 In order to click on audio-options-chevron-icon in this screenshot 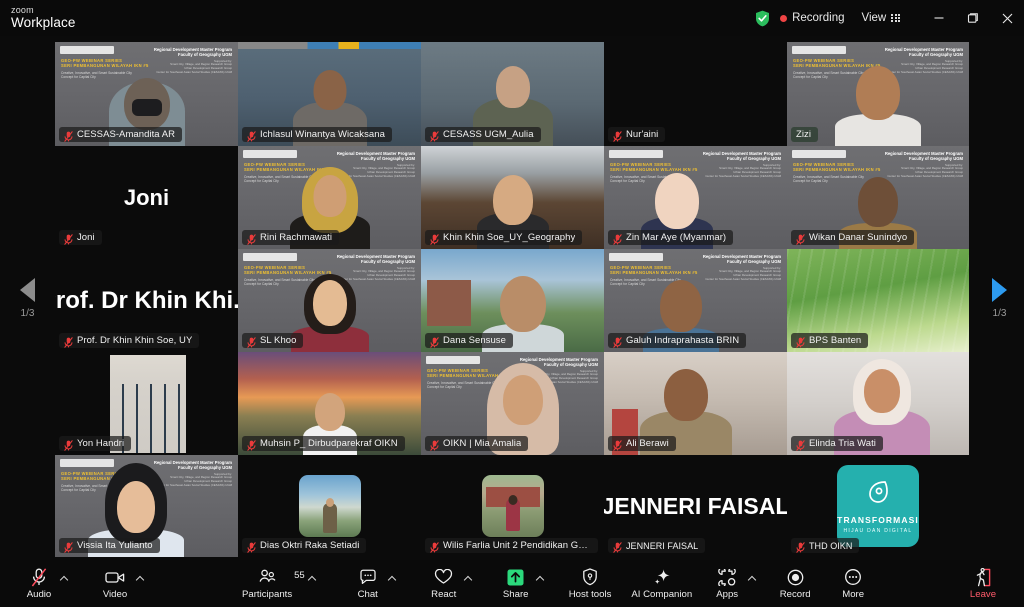, I will do `click(63, 577)`.